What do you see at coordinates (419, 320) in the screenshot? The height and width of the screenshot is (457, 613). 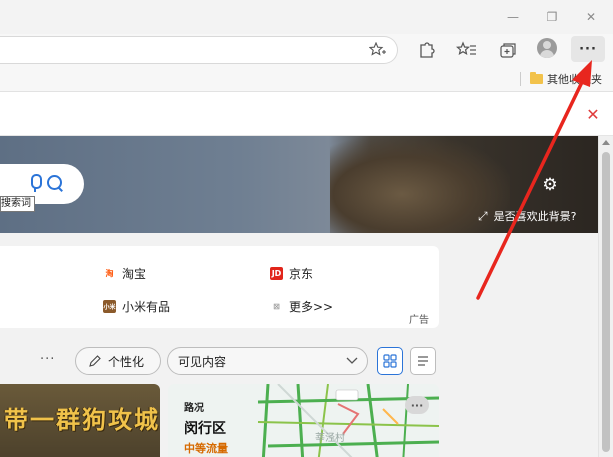 I see `ad-label: 广告` at bounding box center [419, 320].